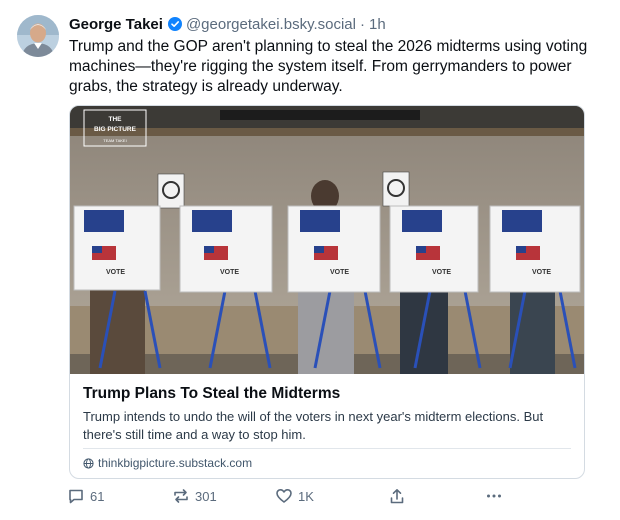  I want to click on badge-line-2: BIG PICTURE, so click(115, 129).